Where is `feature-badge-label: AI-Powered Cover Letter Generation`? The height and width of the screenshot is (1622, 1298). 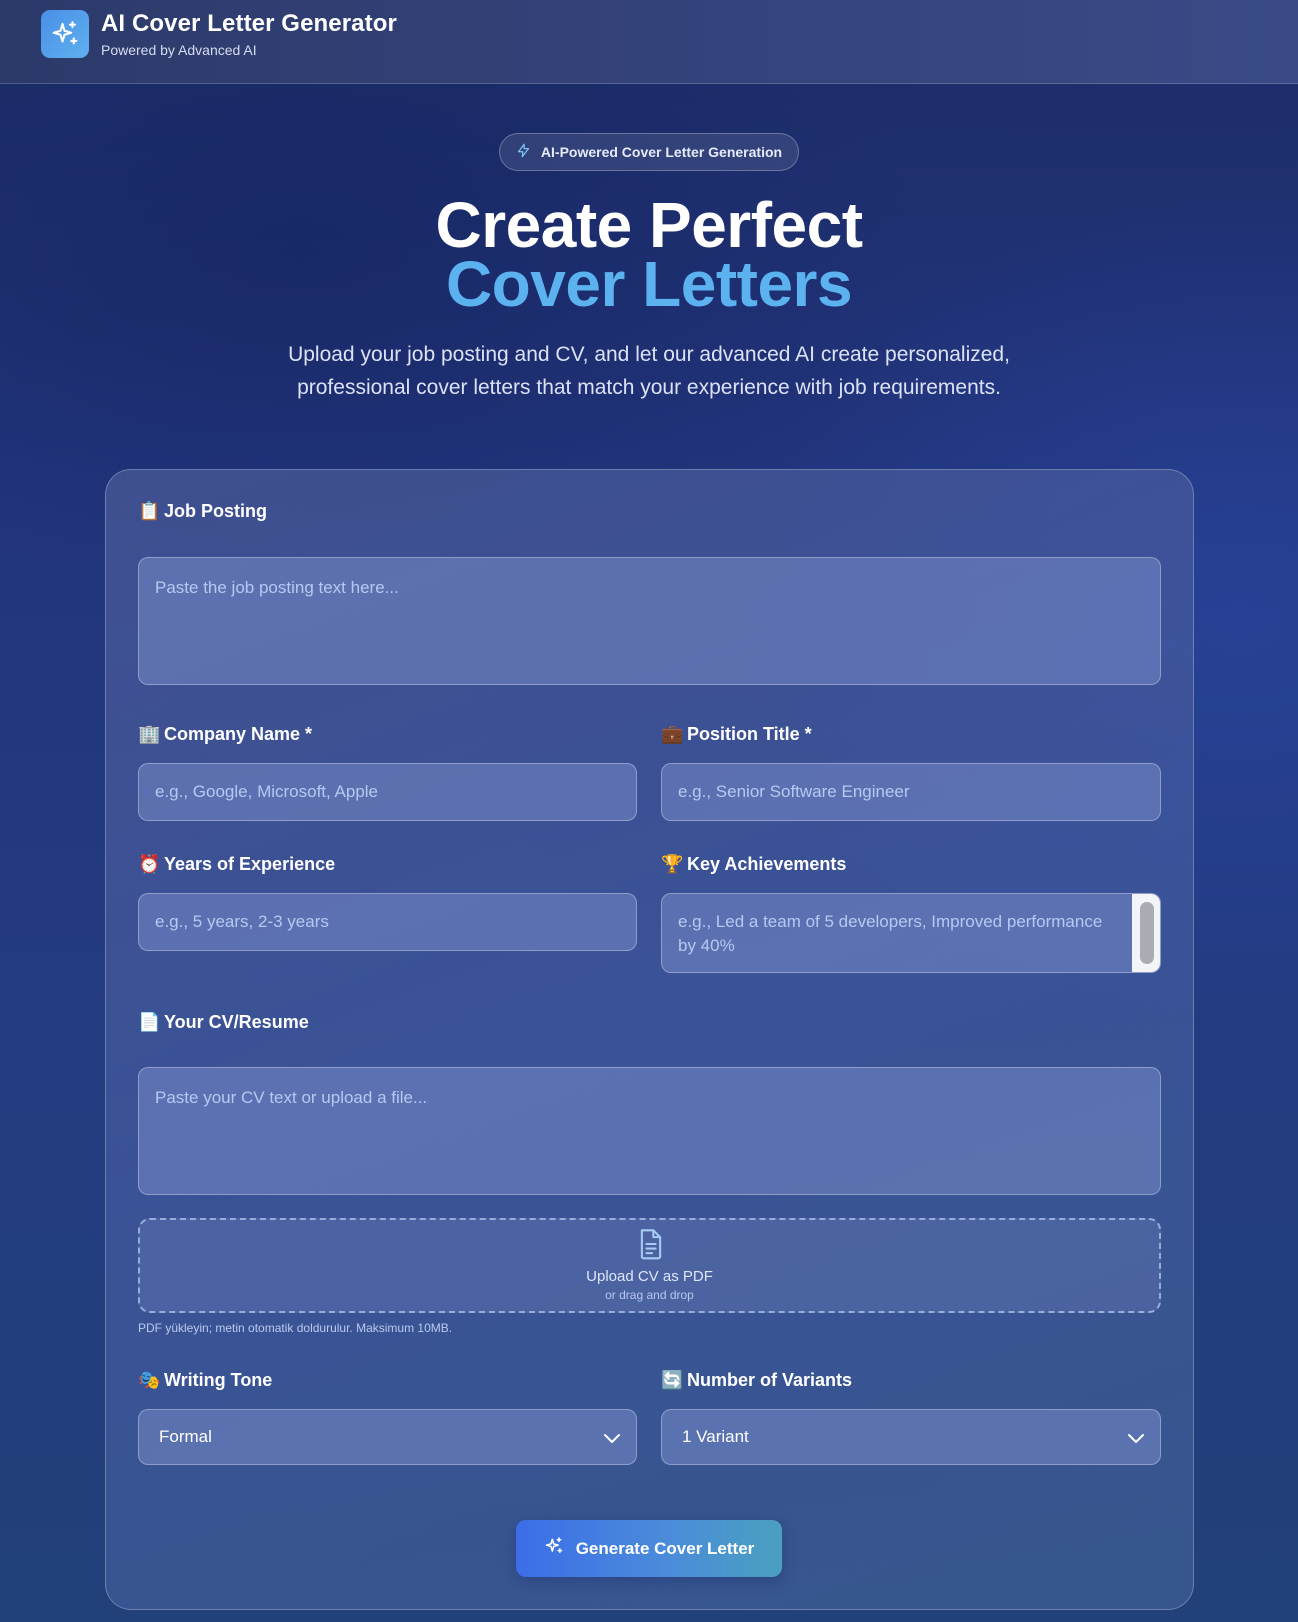 feature-badge-label: AI-Powered Cover Letter Generation is located at coordinates (661, 152).